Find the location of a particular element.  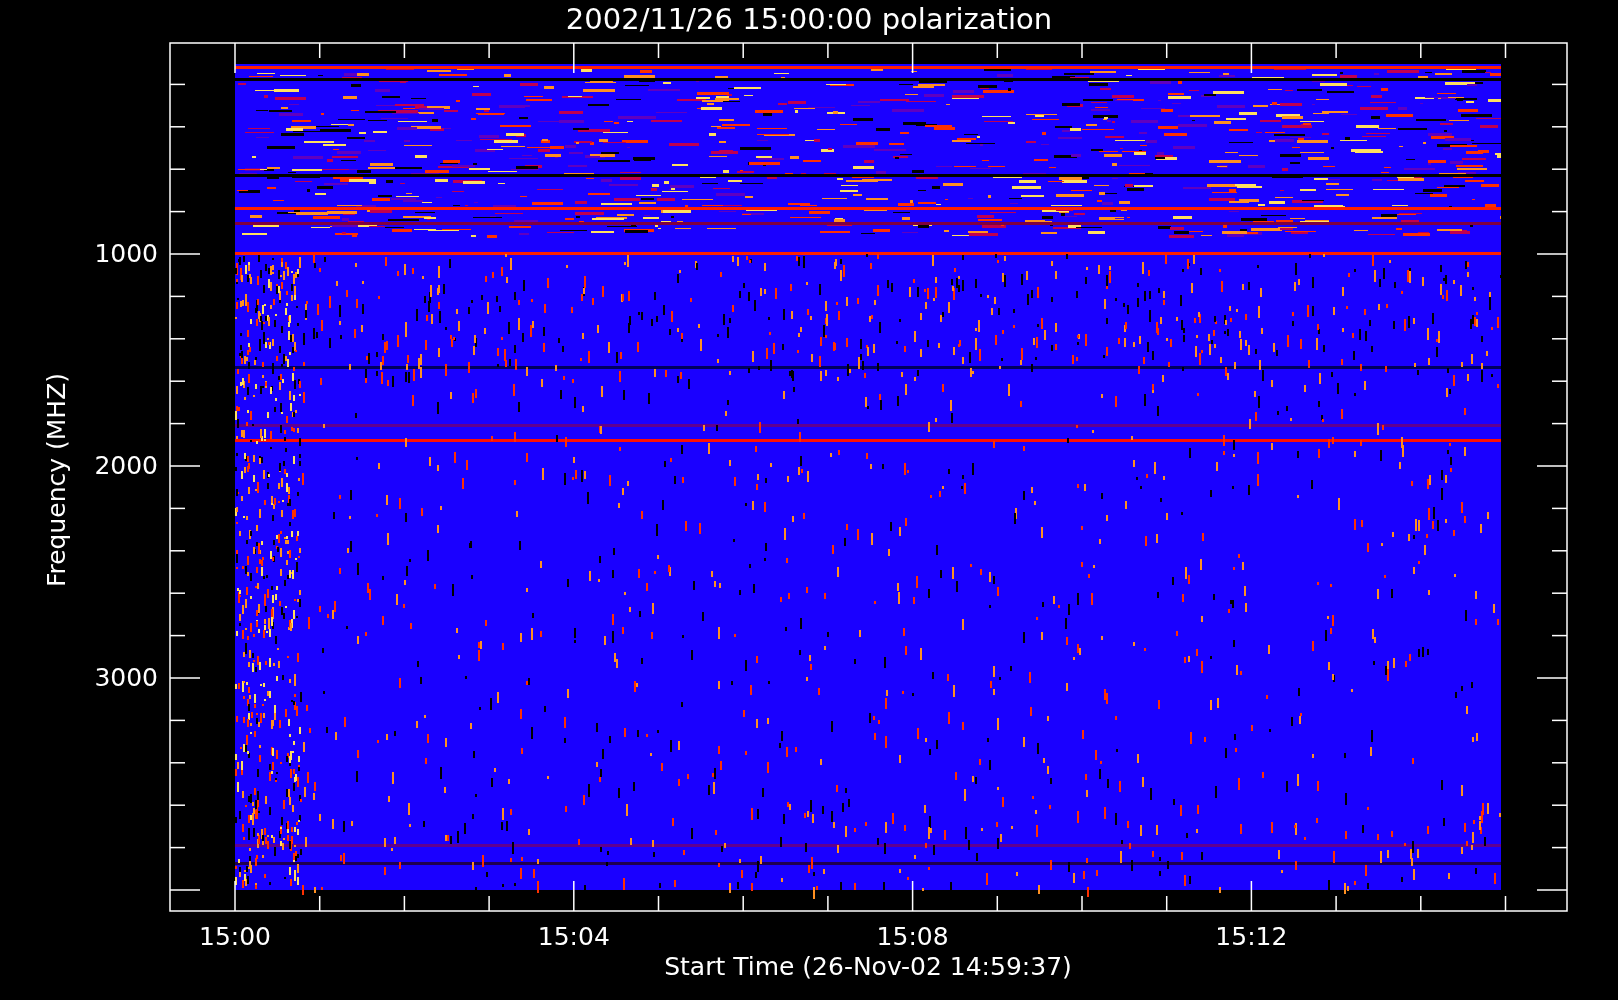

x-tick-label: 15:00 is located at coordinates (235, 936).